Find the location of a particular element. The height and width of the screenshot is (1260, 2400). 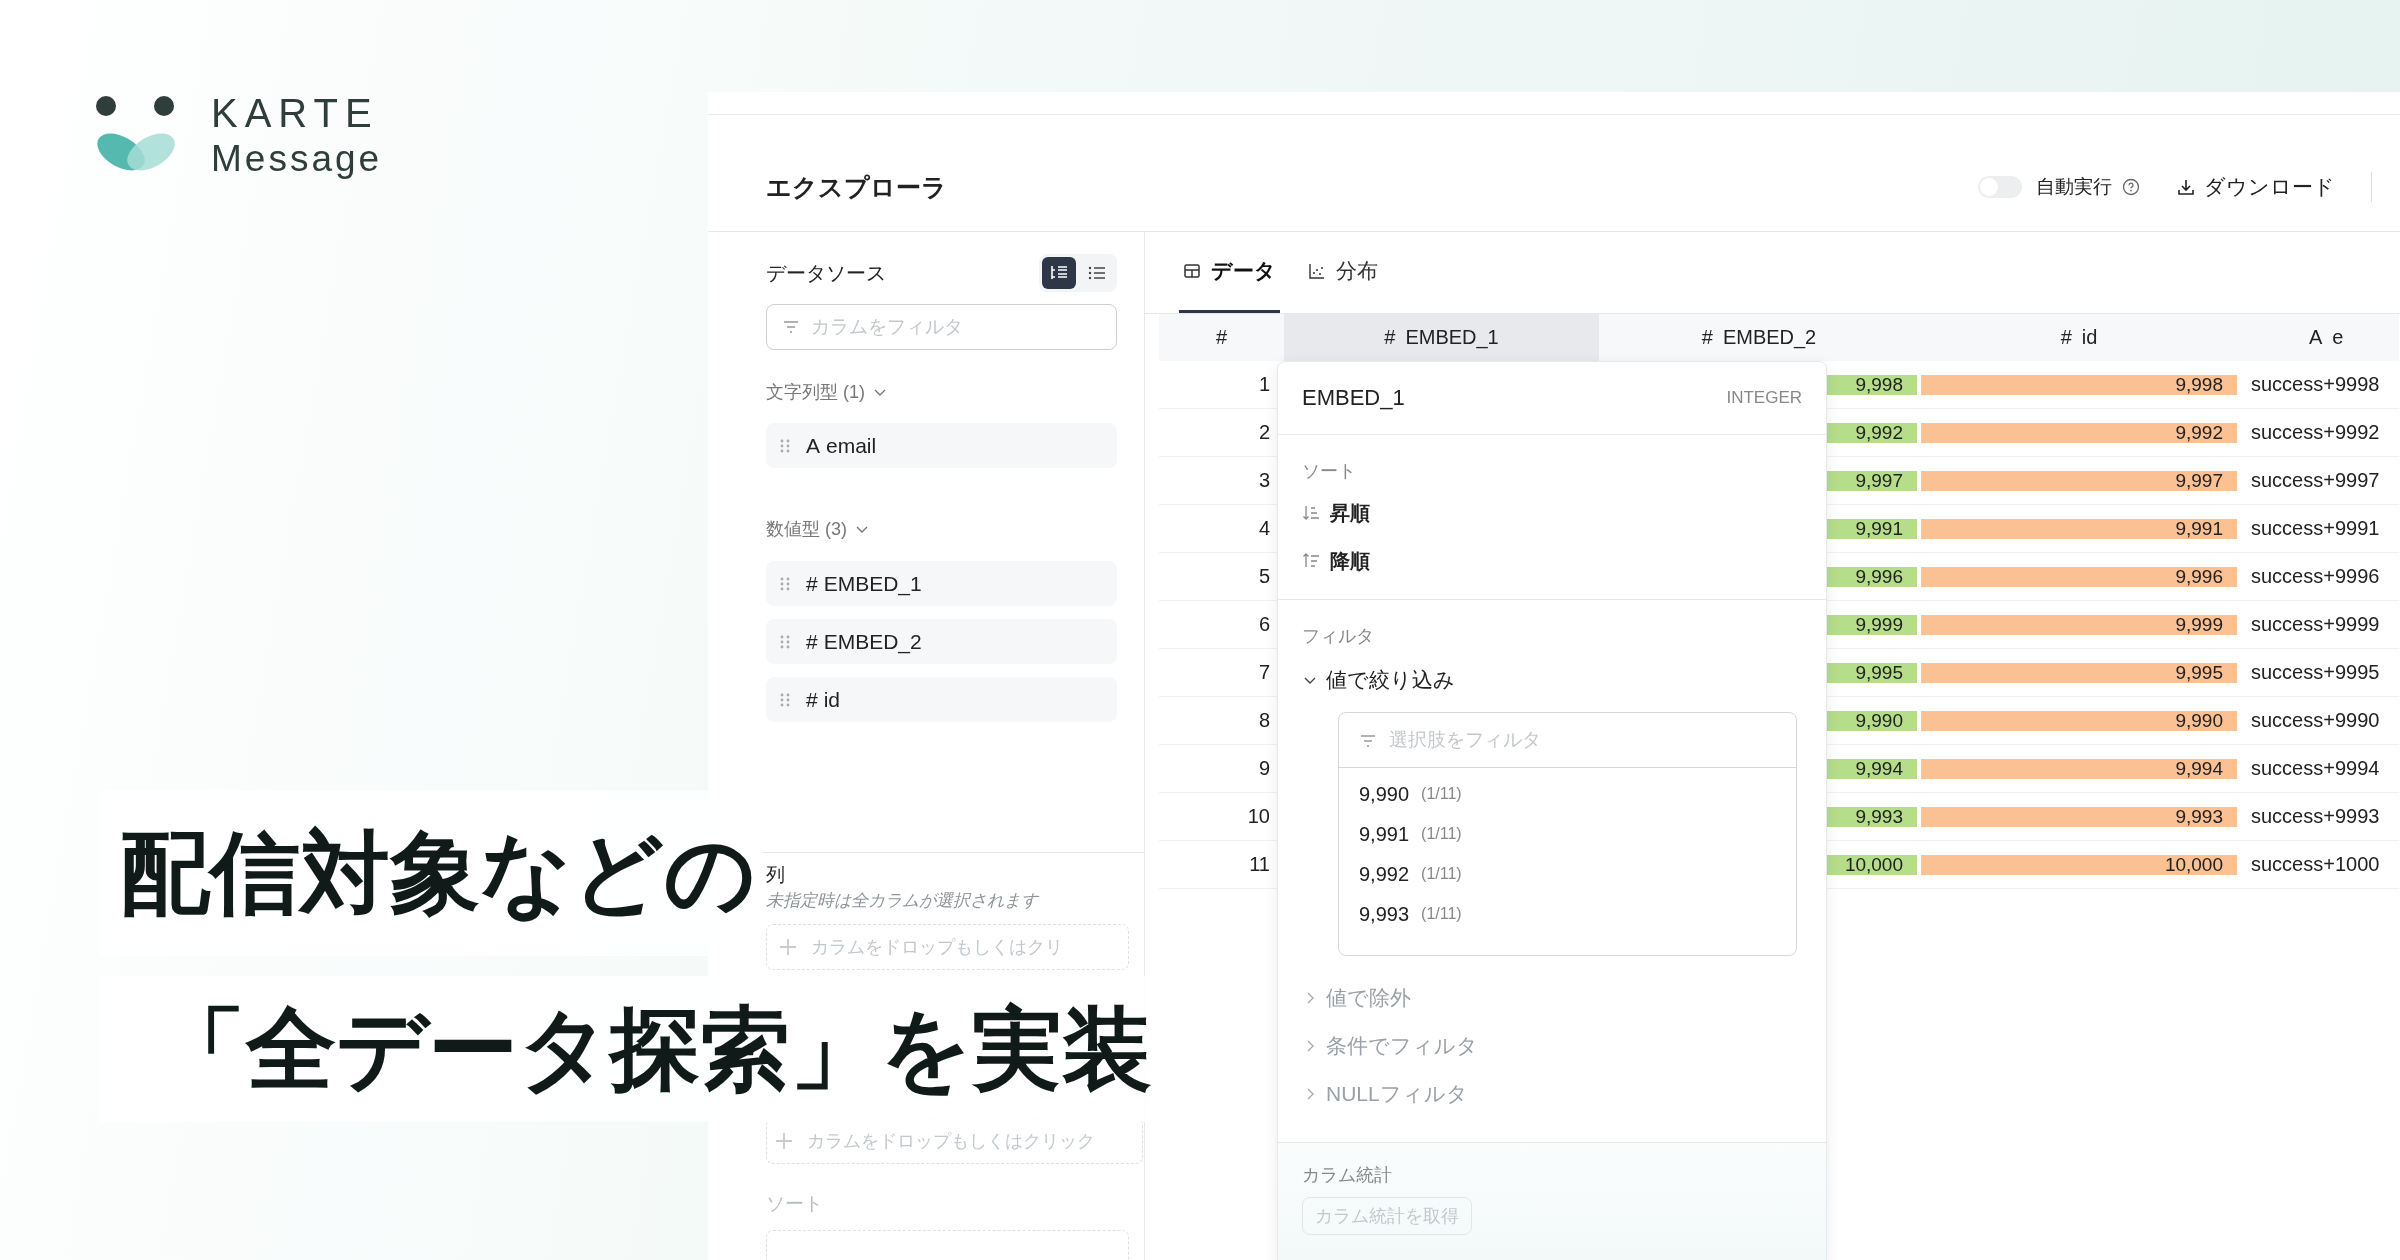

value-bar: 9,997 is located at coordinates (2079, 480).